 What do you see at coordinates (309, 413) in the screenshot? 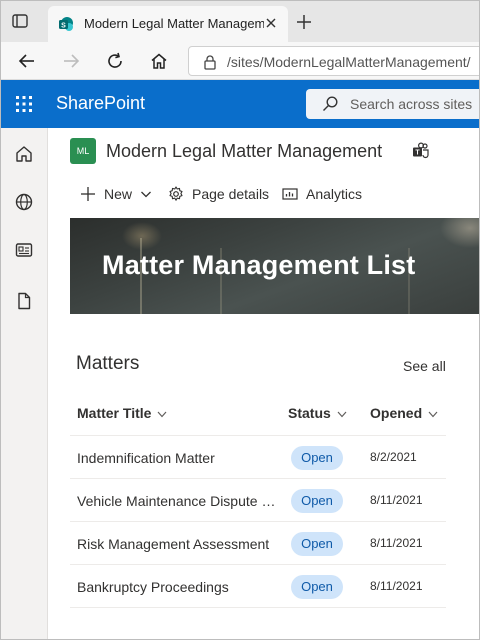
I see `column-header-label: Status` at bounding box center [309, 413].